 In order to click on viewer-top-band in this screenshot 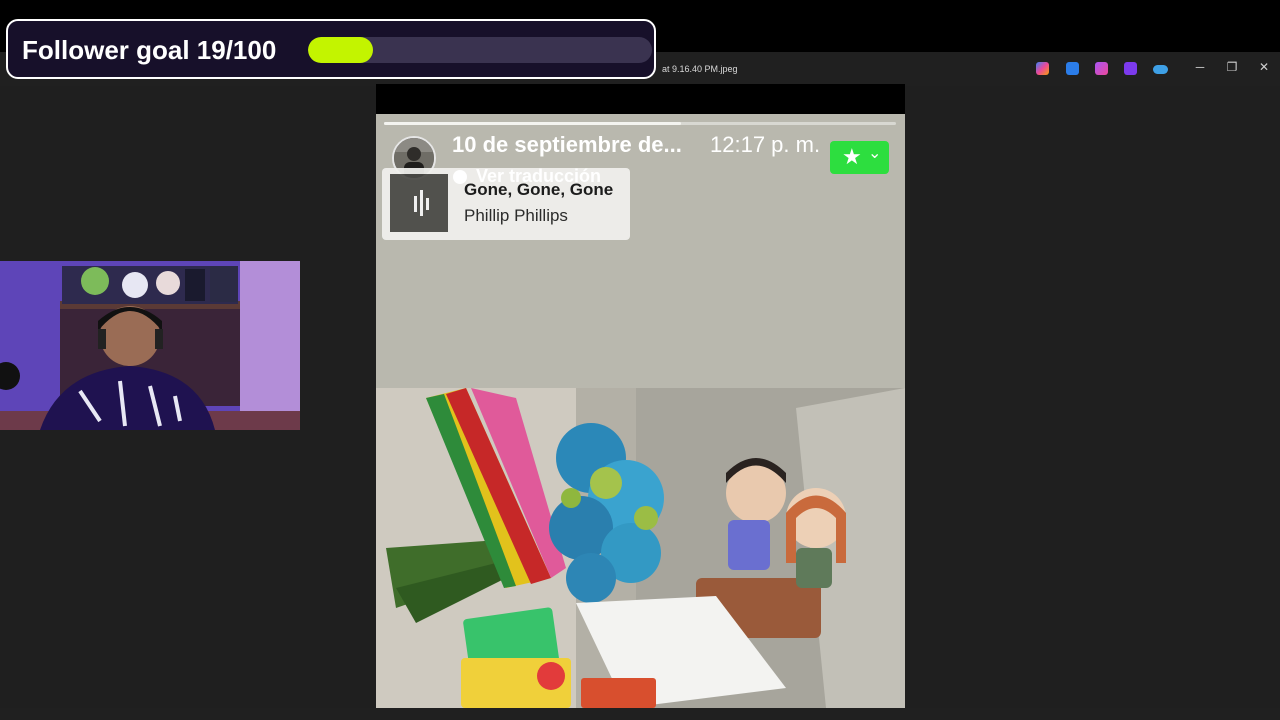, I will do `click(640, 99)`.